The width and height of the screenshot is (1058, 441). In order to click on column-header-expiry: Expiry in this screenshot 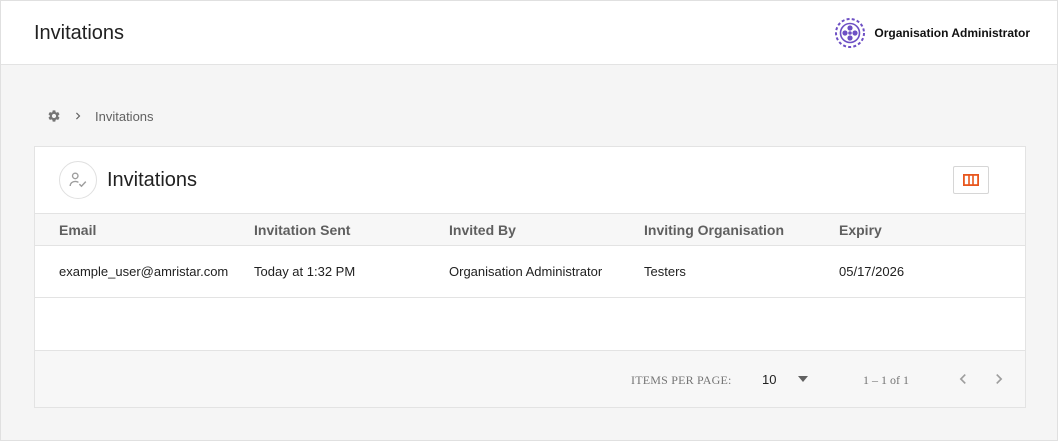, I will do `click(920, 229)`.